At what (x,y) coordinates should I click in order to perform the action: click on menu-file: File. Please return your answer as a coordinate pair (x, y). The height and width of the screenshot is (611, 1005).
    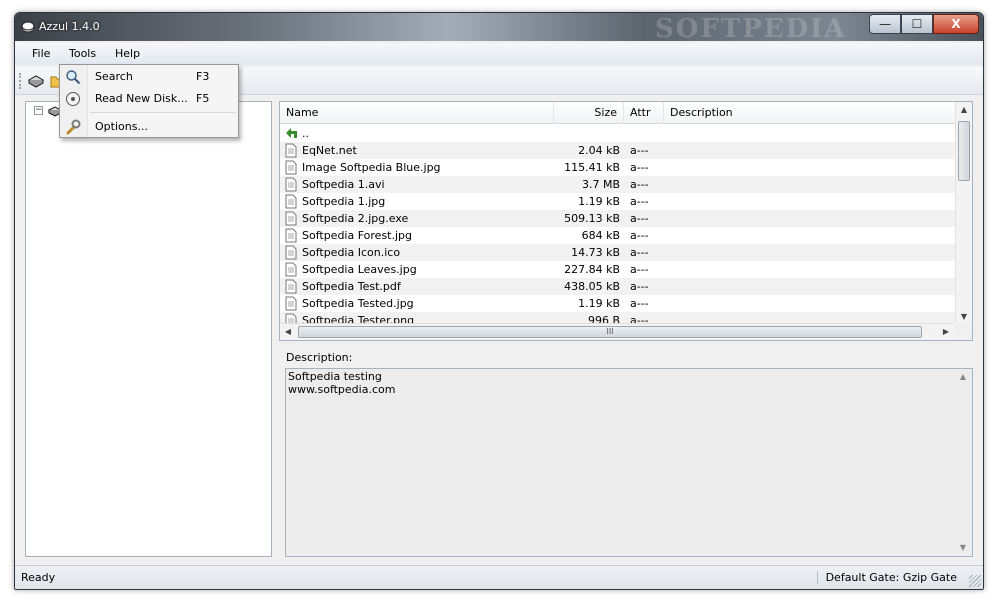
    Looking at the image, I should click on (41, 53).